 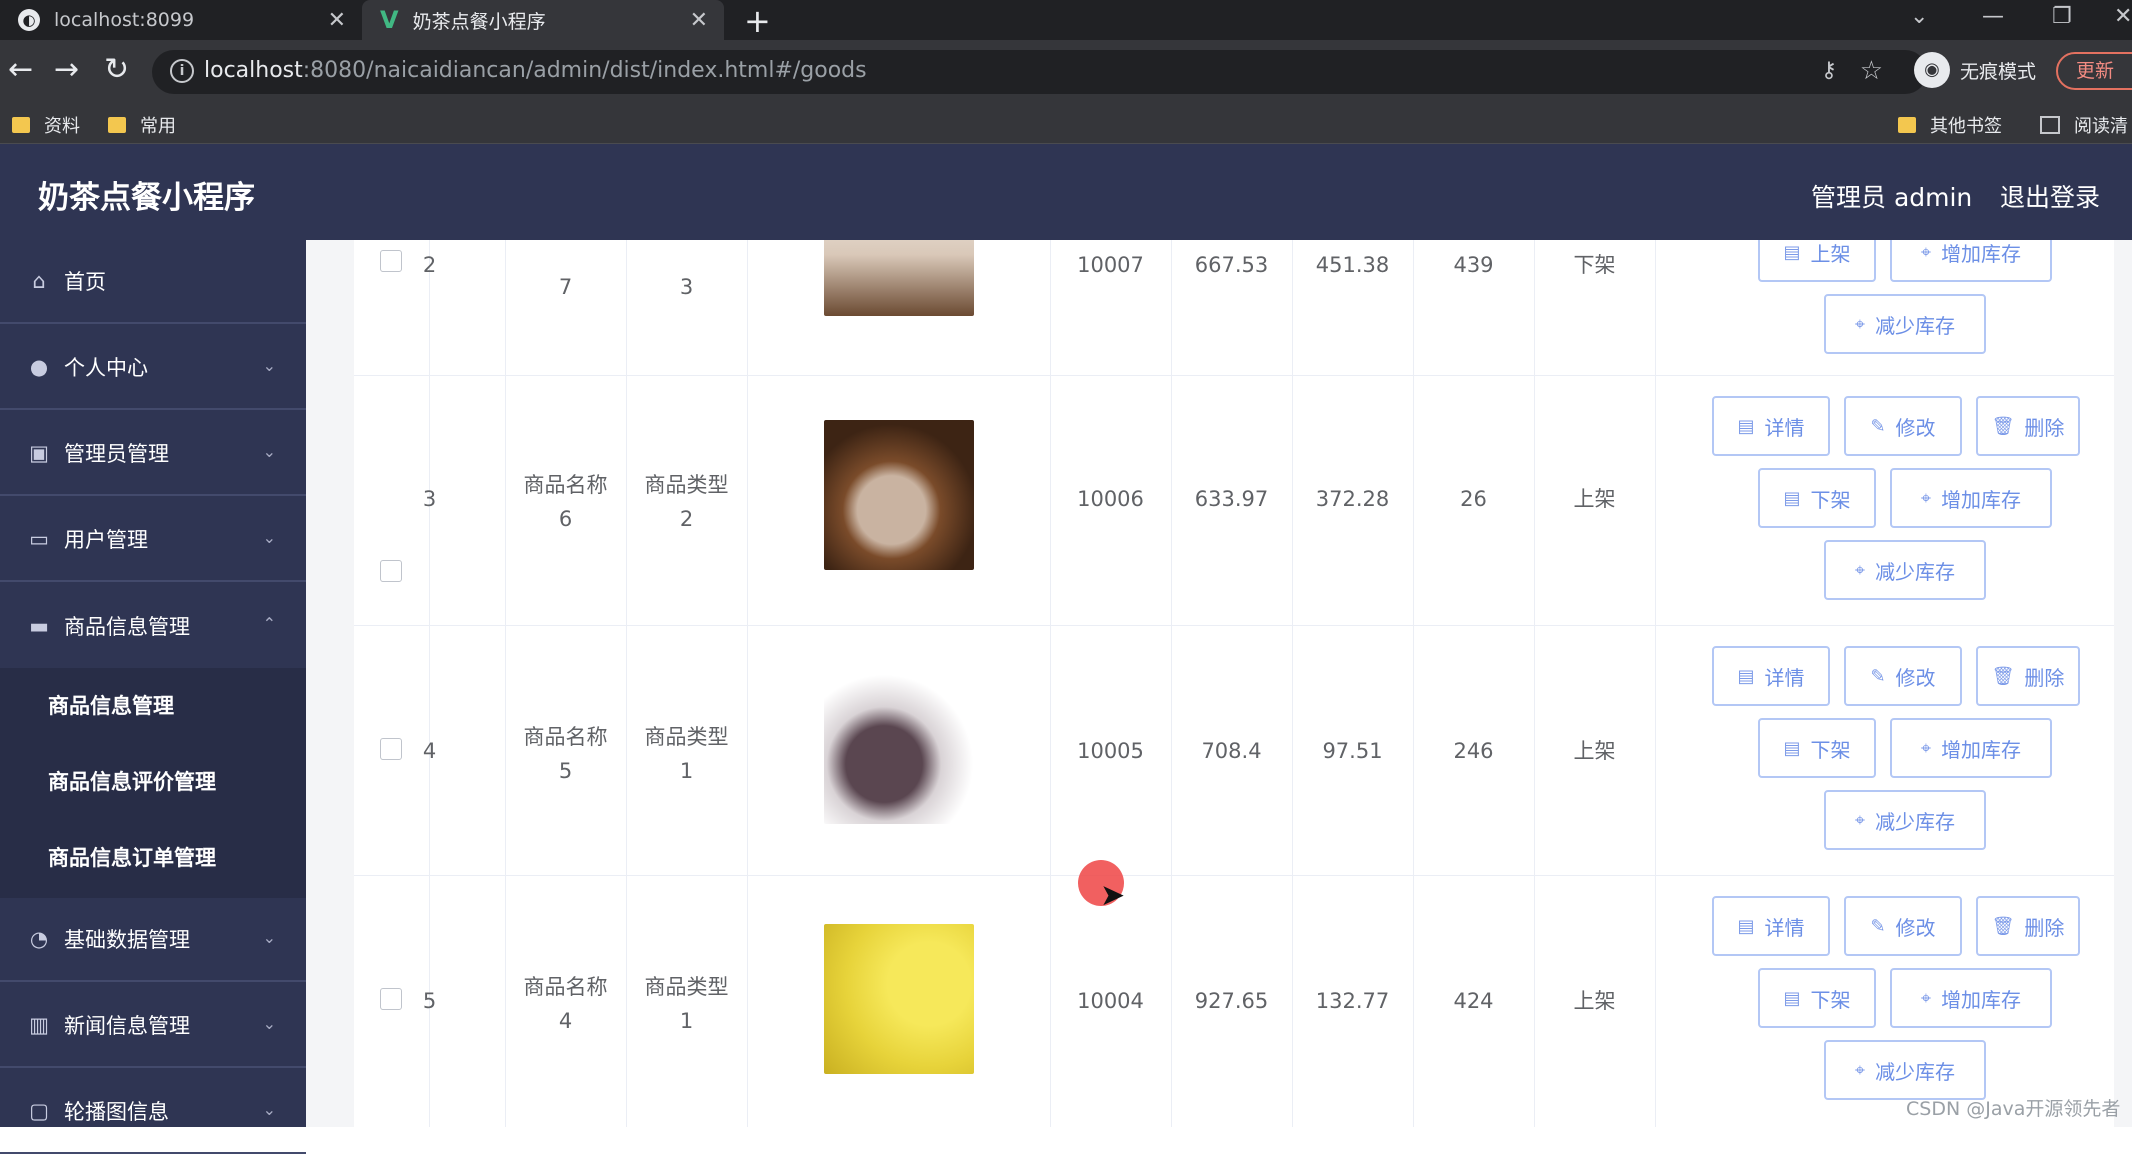 I want to click on sidebar-item-goods: ▬ 商品信息管理 ⌃, so click(x=153, y=626).